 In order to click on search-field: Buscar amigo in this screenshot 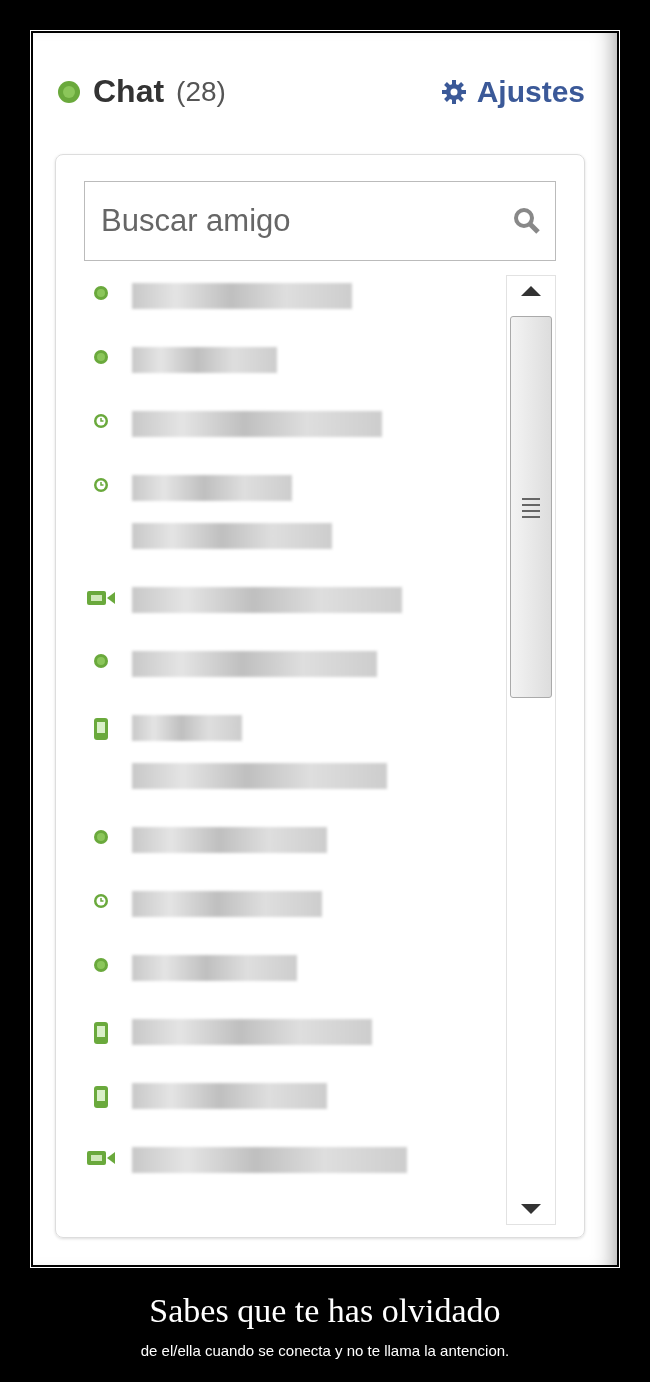, I will do `click(320, 221)`.